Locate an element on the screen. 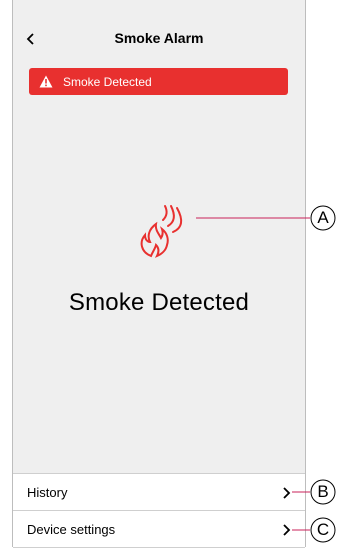 The image size is (340, 548). alert-banner: Smoke Detected is located at coordinates (158, 81).